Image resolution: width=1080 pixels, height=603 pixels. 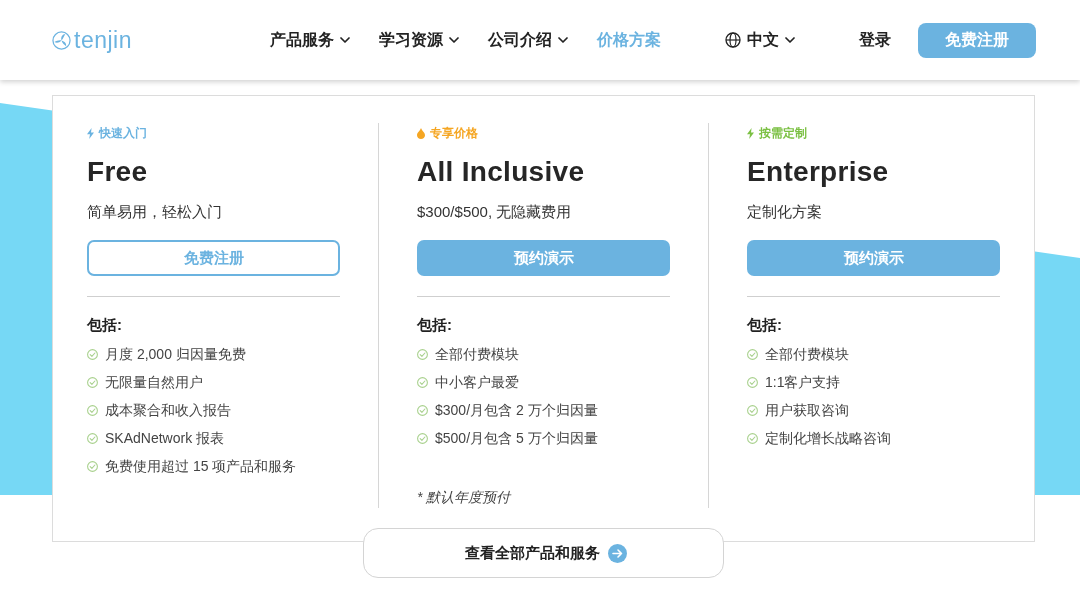 What do you see at coordinates (516, 438) in the screenshot?
I see `feature-item: $500/月包含 5 万个归因量` at bounding box center [516, 438].